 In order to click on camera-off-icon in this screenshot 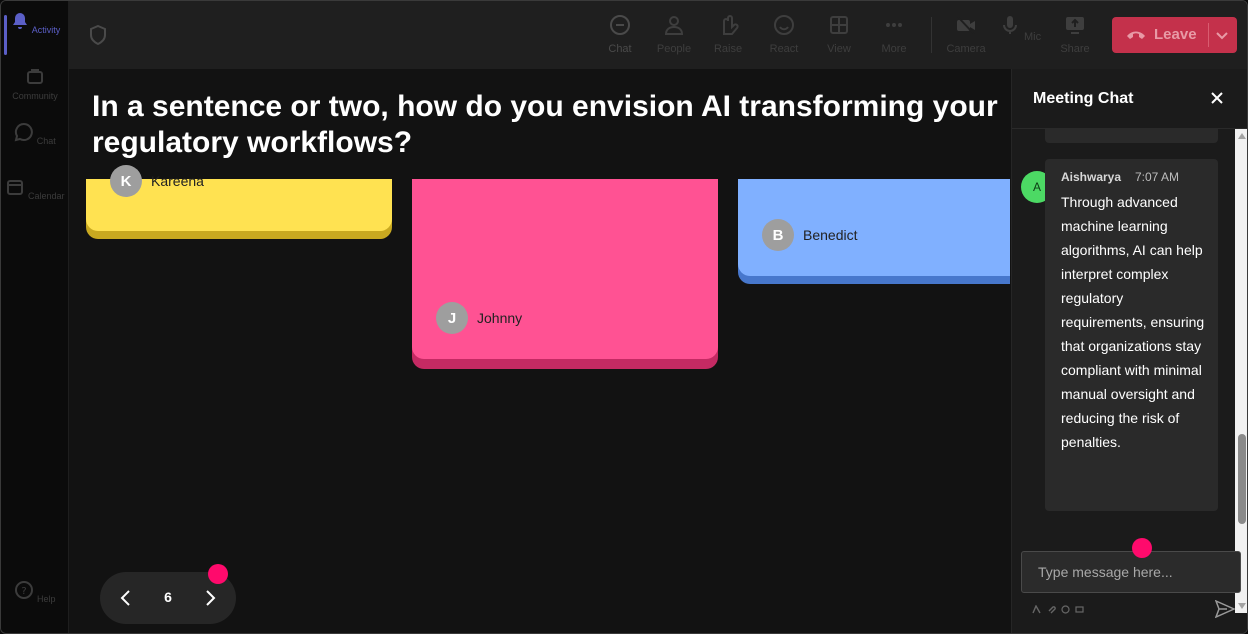, I will do `click(966, 25)`.